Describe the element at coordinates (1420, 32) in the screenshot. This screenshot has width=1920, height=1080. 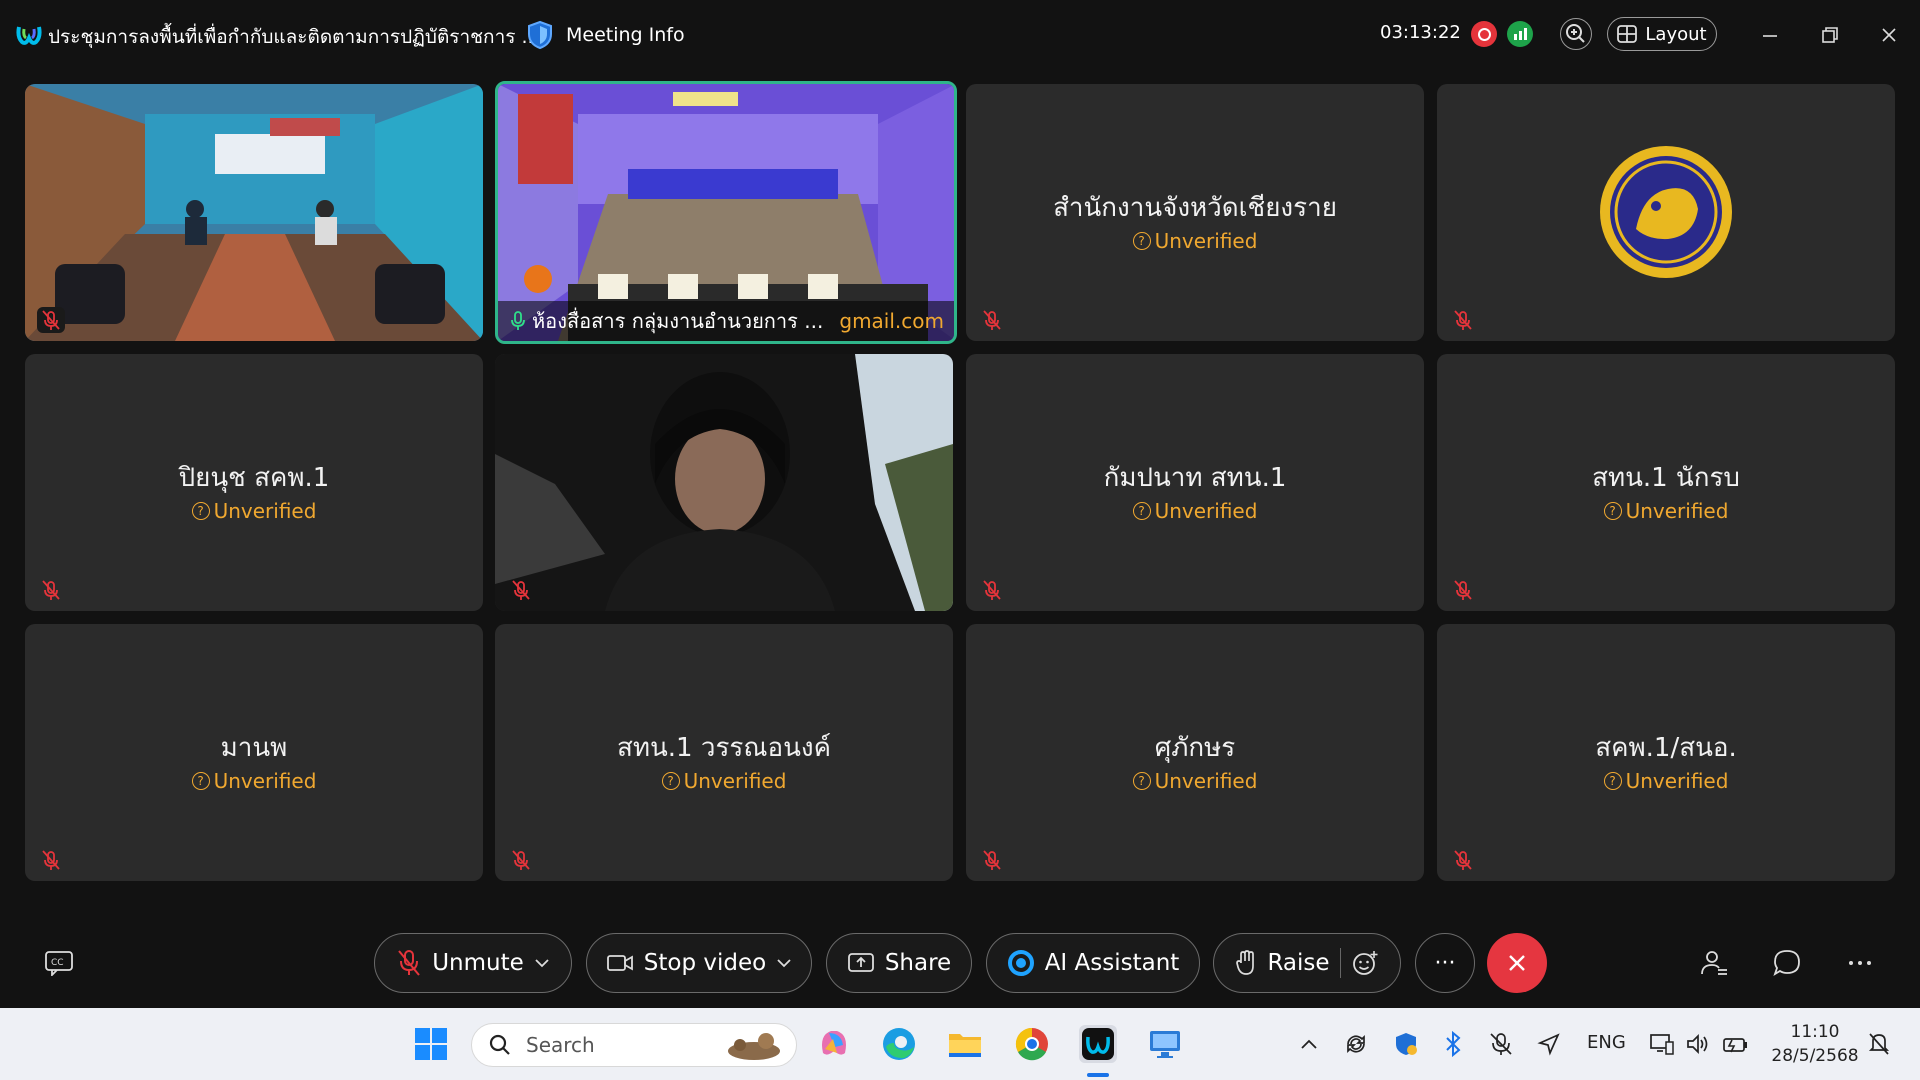
I see `meeting-timer: 03:13:22` at that location.